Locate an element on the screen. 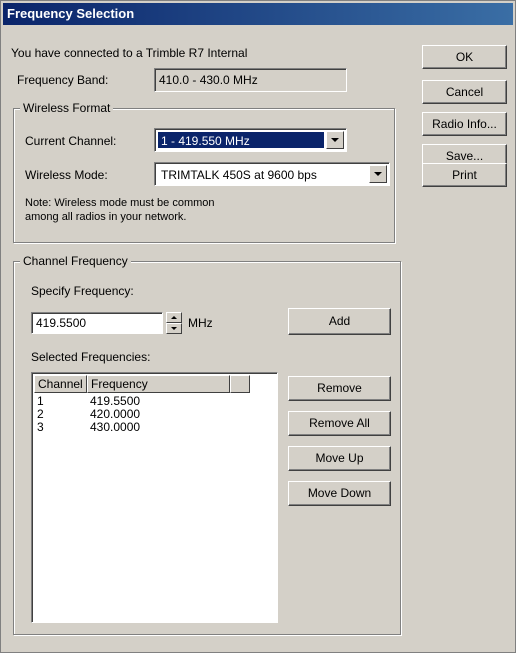 This screenshot has width=518, height=655. specify-frequency-label: Specify Frequency: is located at coordinates (82, 291).